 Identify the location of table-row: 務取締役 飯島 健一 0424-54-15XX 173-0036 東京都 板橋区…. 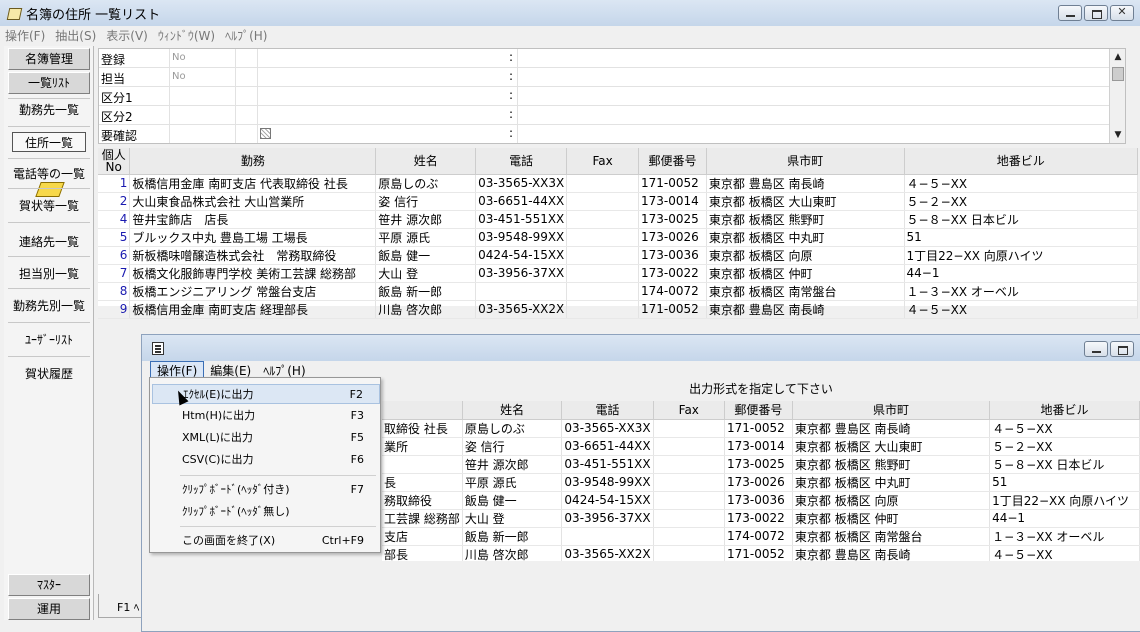
(761, 500).